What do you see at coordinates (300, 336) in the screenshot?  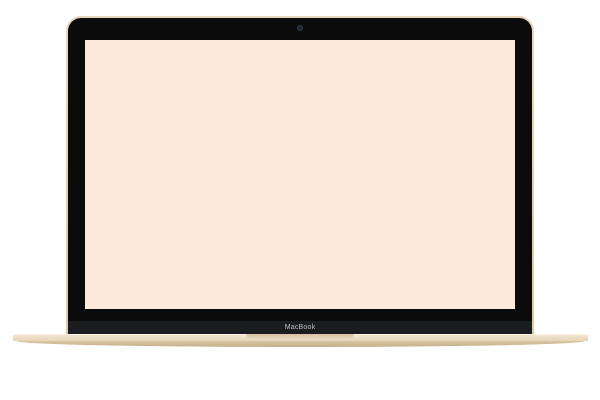 I see `opening-notch` at bounding box center [300, 336].